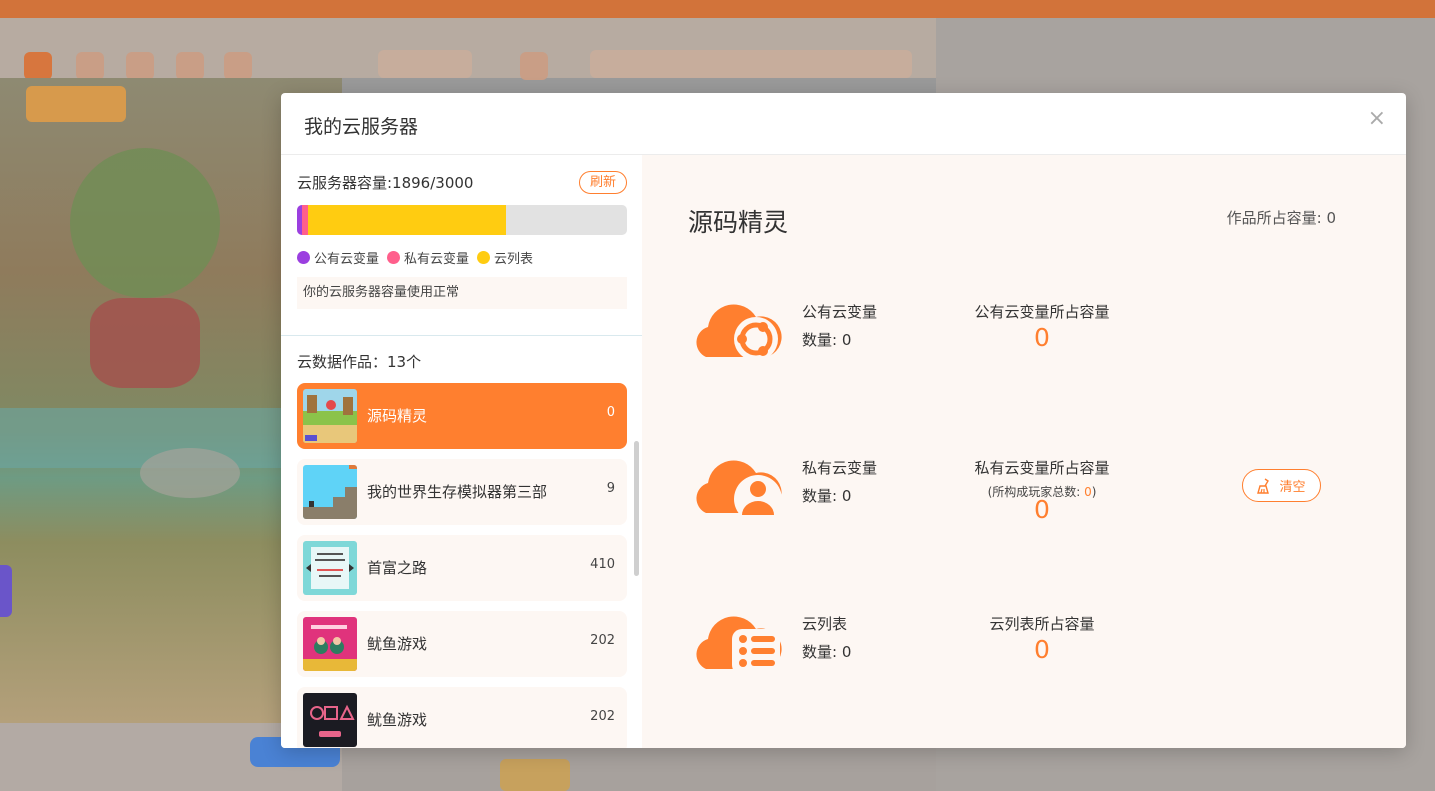  What do you see at coordinates (610, 488) in the screenshot?
I see `work-count: 9` at bounding box center [610, 488].